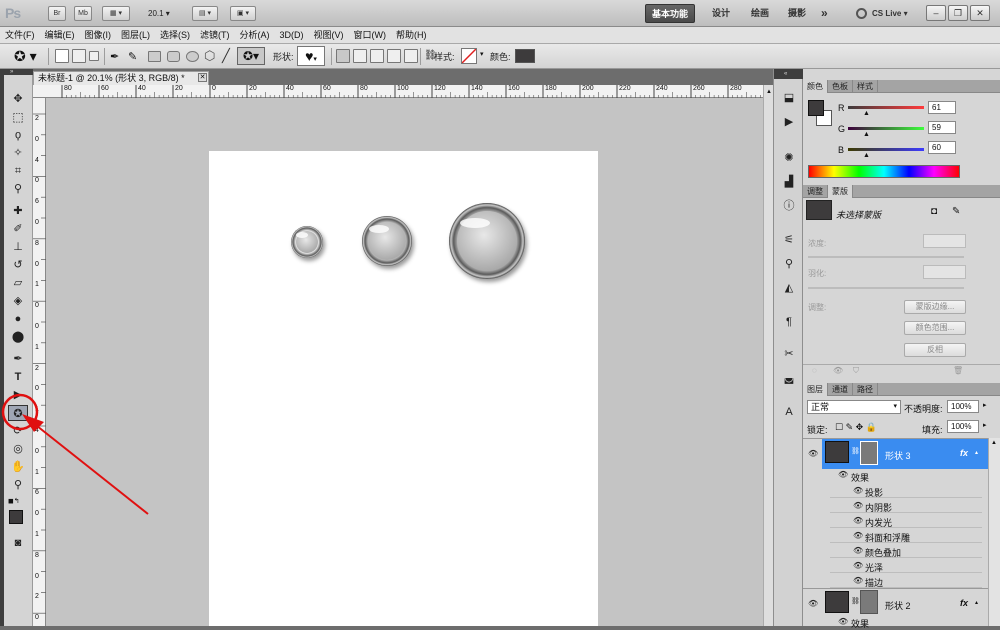  Describe the element at coordinates (394, 56) in the screenshot. I see `intersect-shape-icon` at that location.